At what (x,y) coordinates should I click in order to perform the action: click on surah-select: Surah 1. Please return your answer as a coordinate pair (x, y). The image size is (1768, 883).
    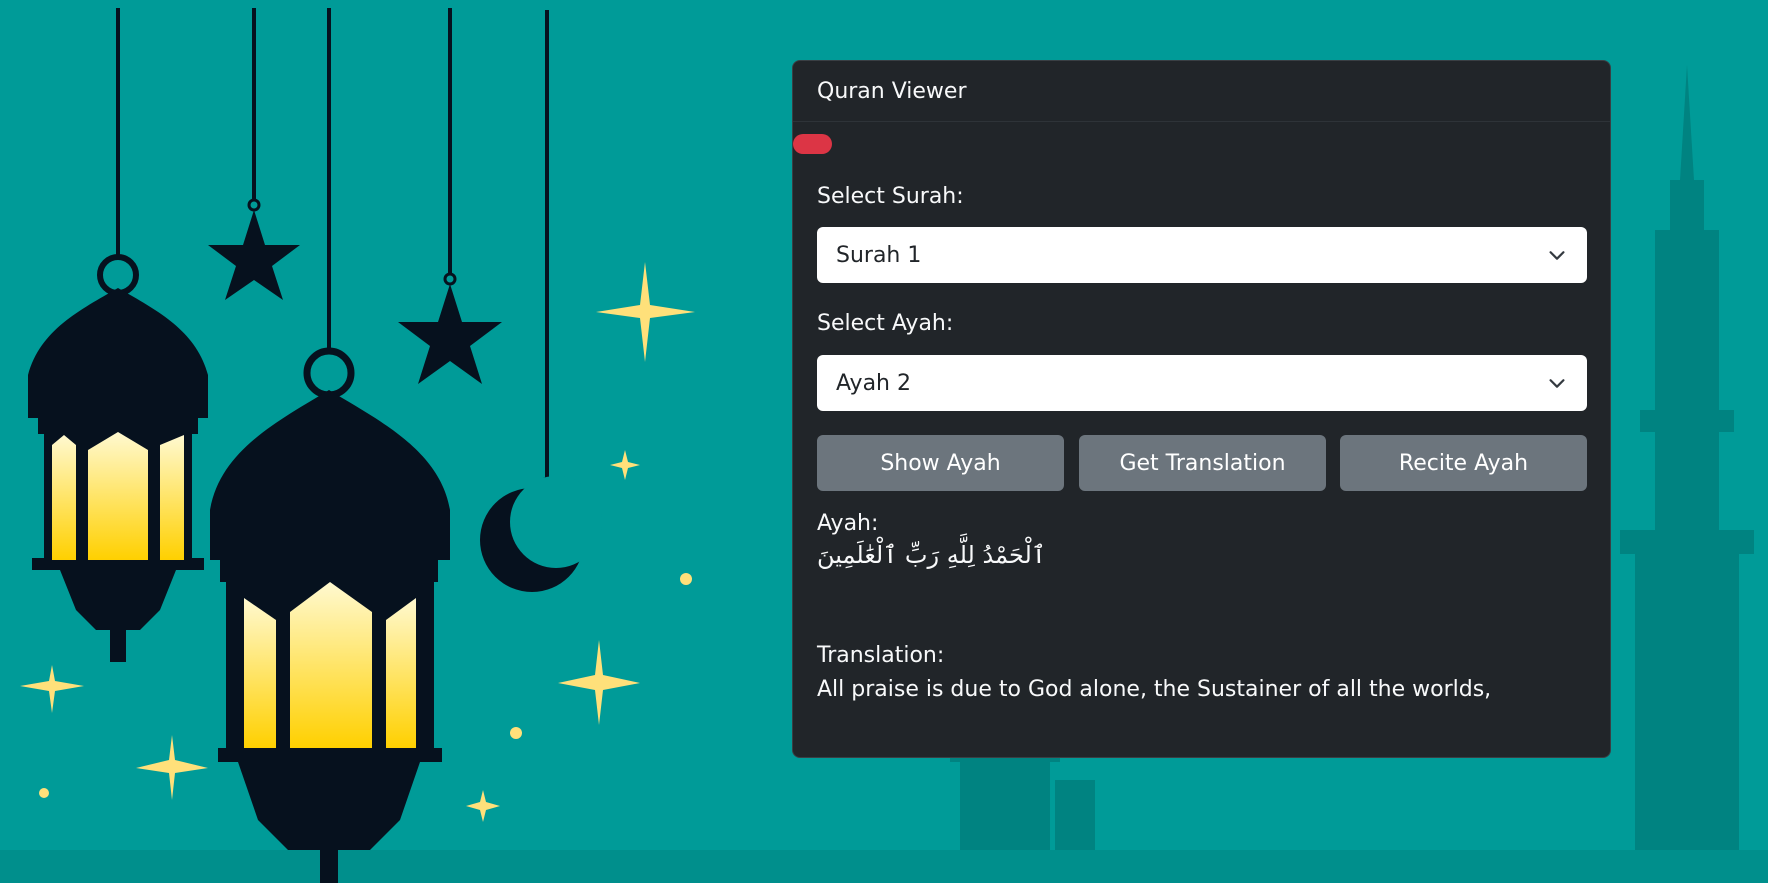
    Looking at the image, I should click on (1202, 255).